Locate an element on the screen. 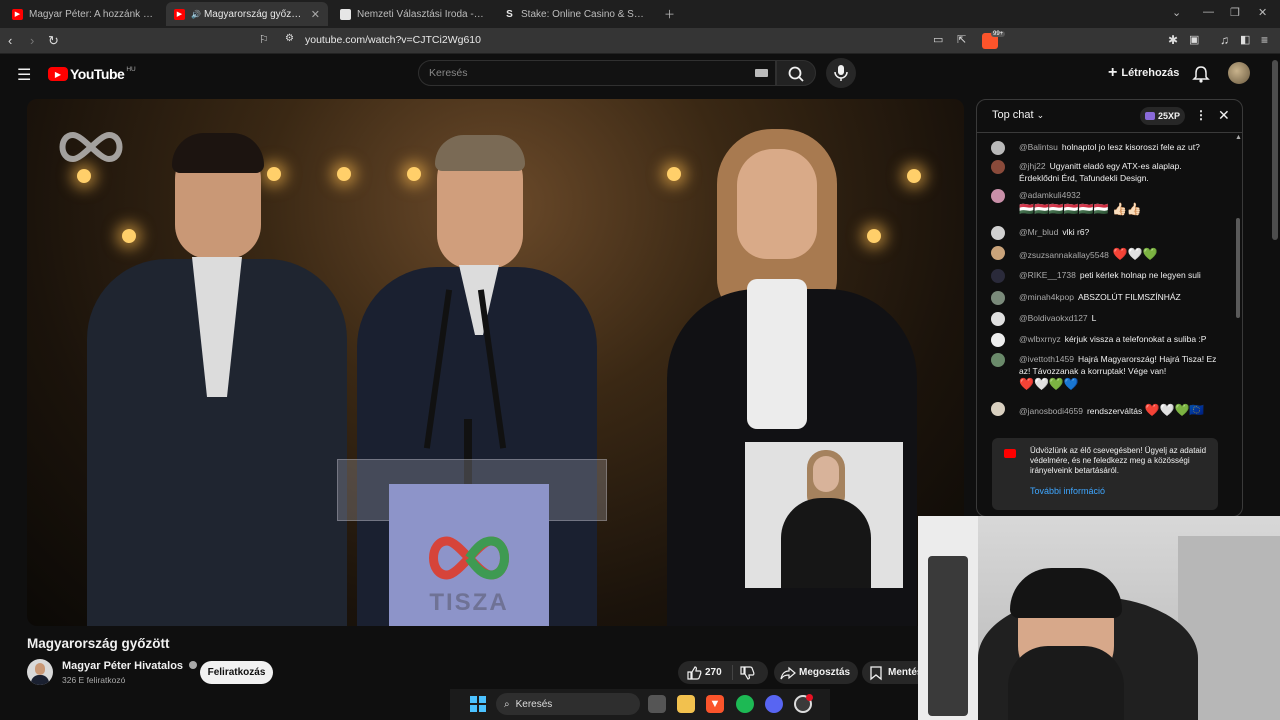 Image resolution: width=1280 pixels, height=720 pixels. window-close-icon: ✕ is located at coordinates (1262, 12).